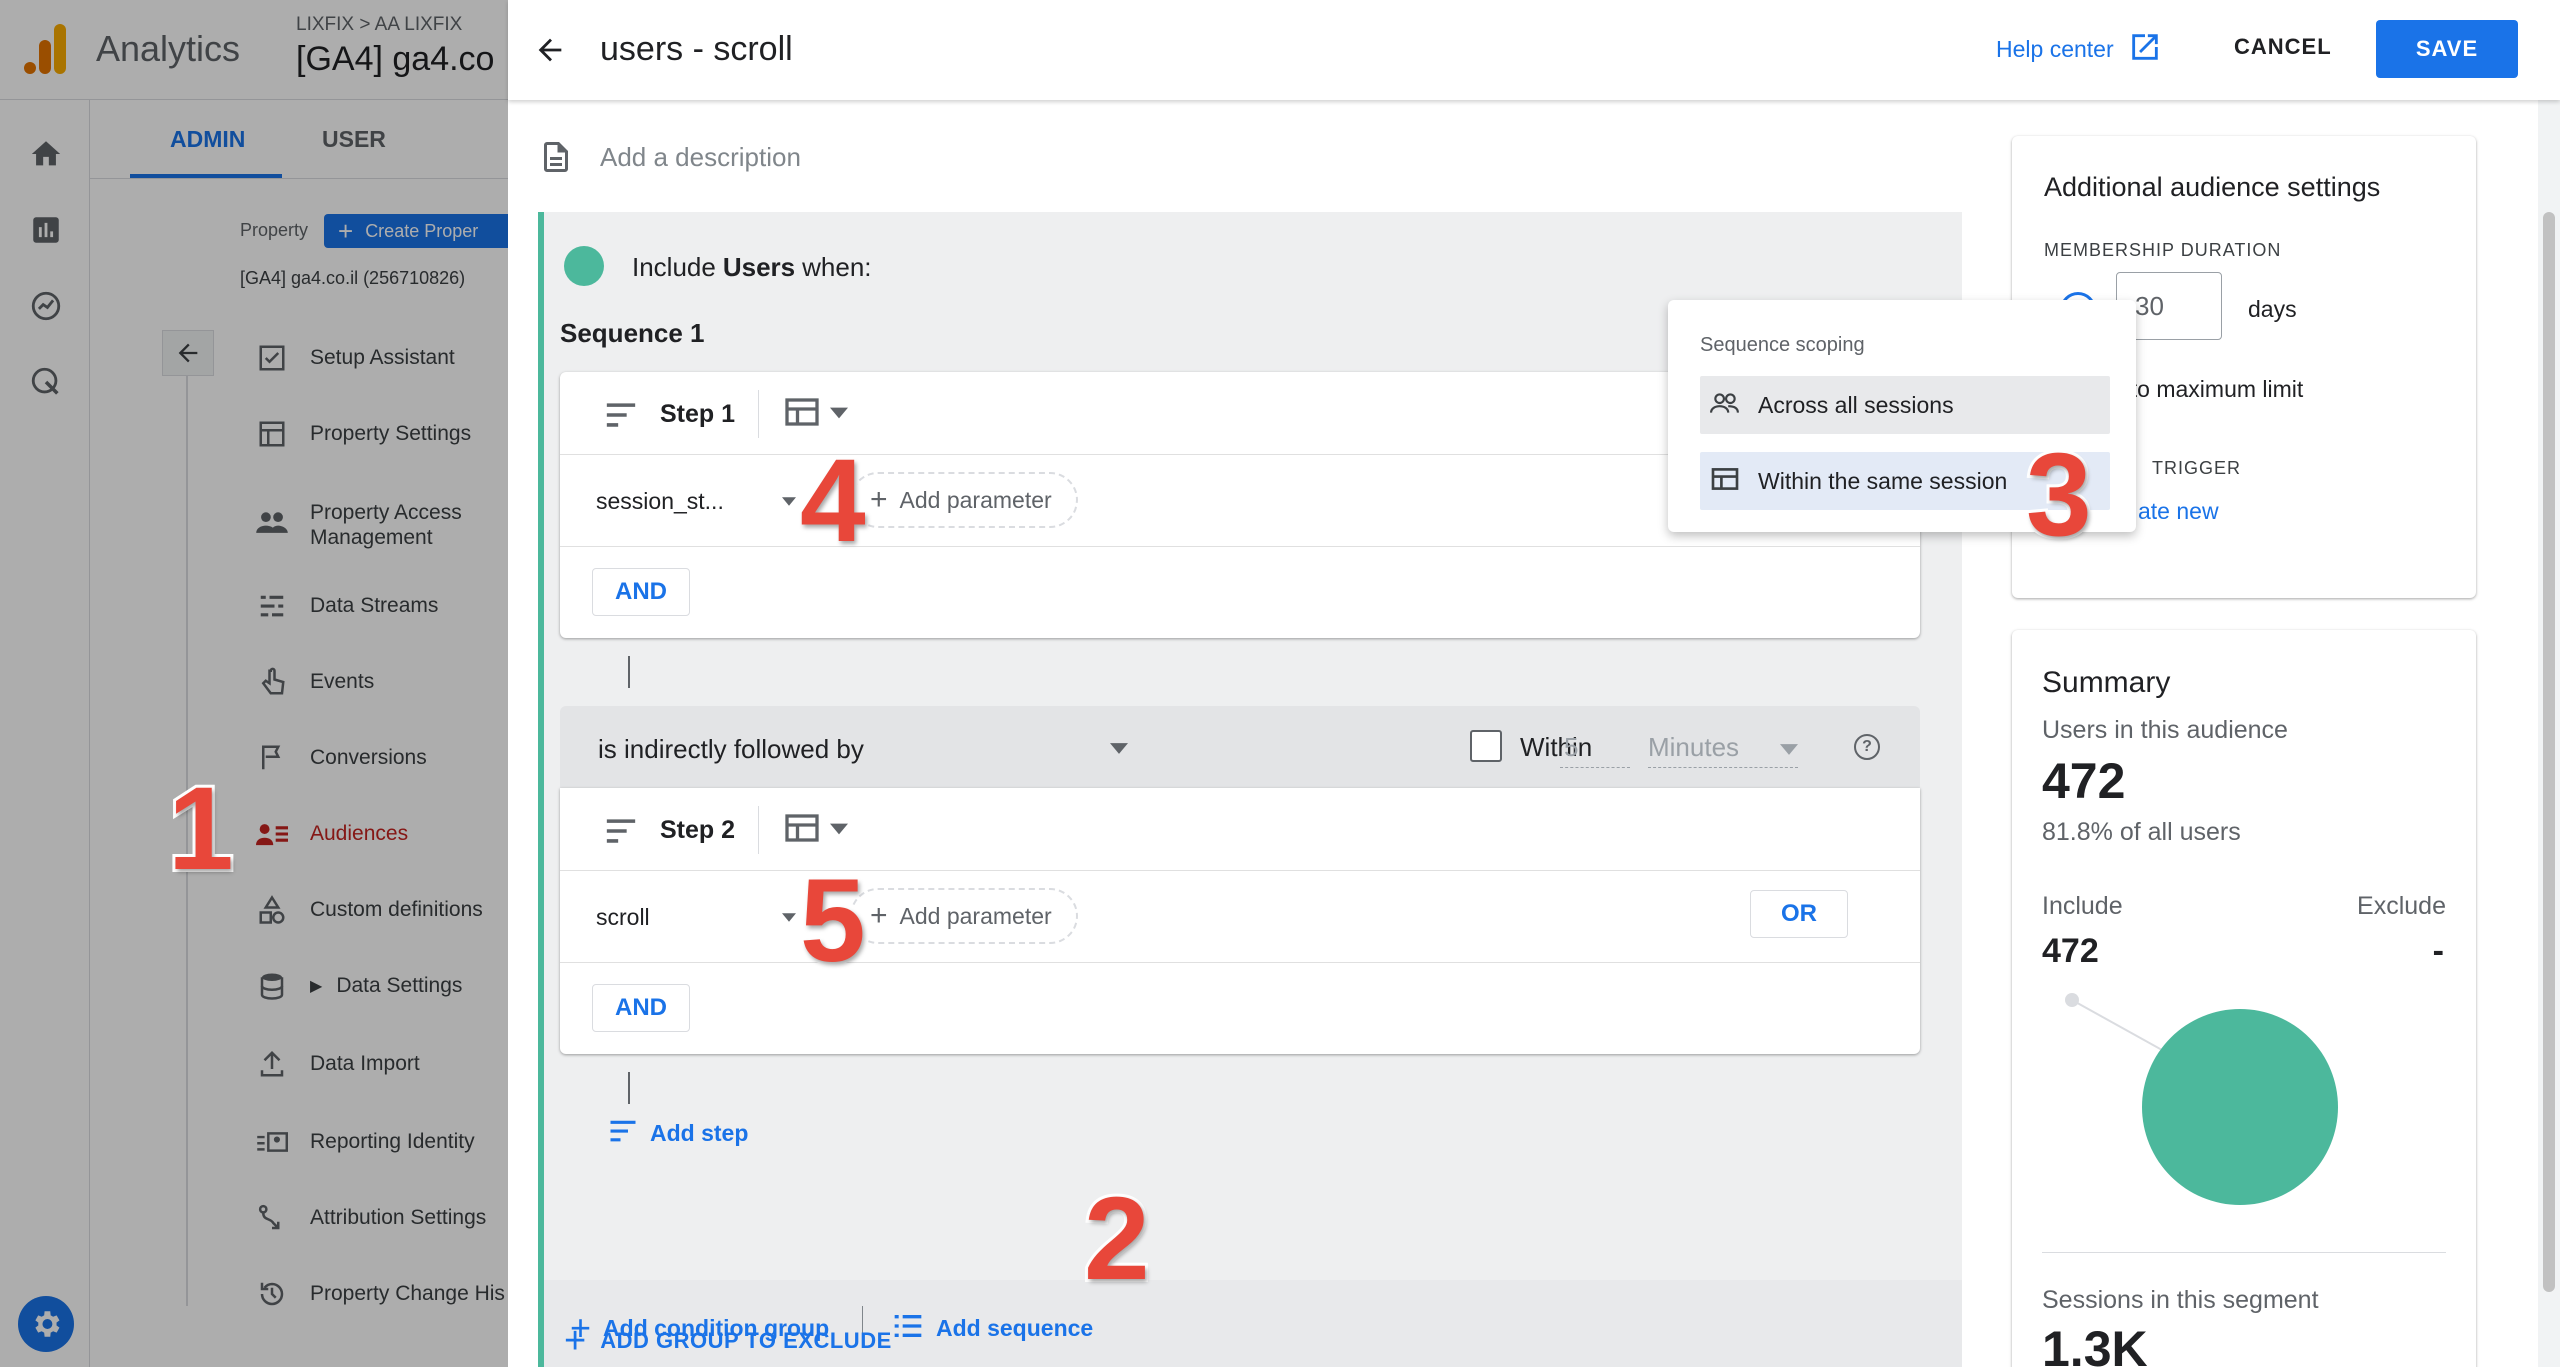  I want to click on home-icon, so click(46, 154).